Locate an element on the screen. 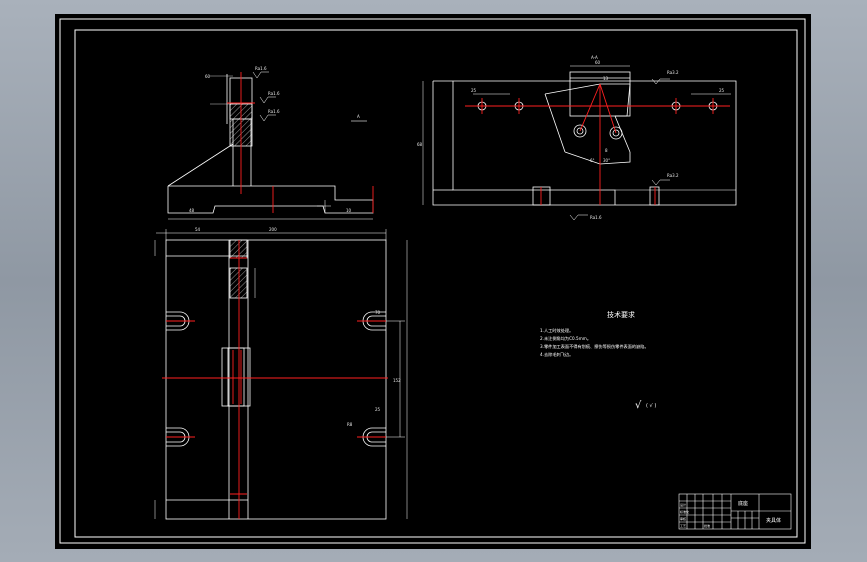 This screenshot has height=562, width=867. plan-dim-1: 54 is located at coordinates (198, 229).